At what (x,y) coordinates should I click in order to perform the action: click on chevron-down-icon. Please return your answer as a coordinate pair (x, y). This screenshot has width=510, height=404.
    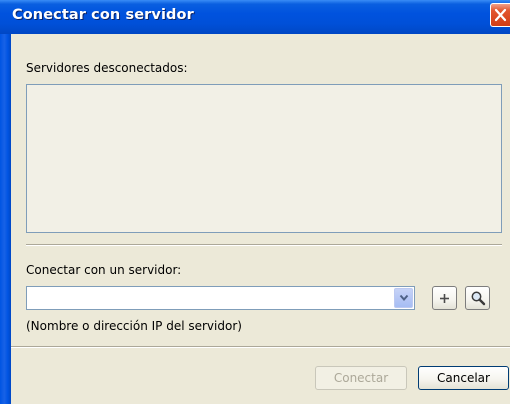
    Looking at the image, I should click on (404, 298).